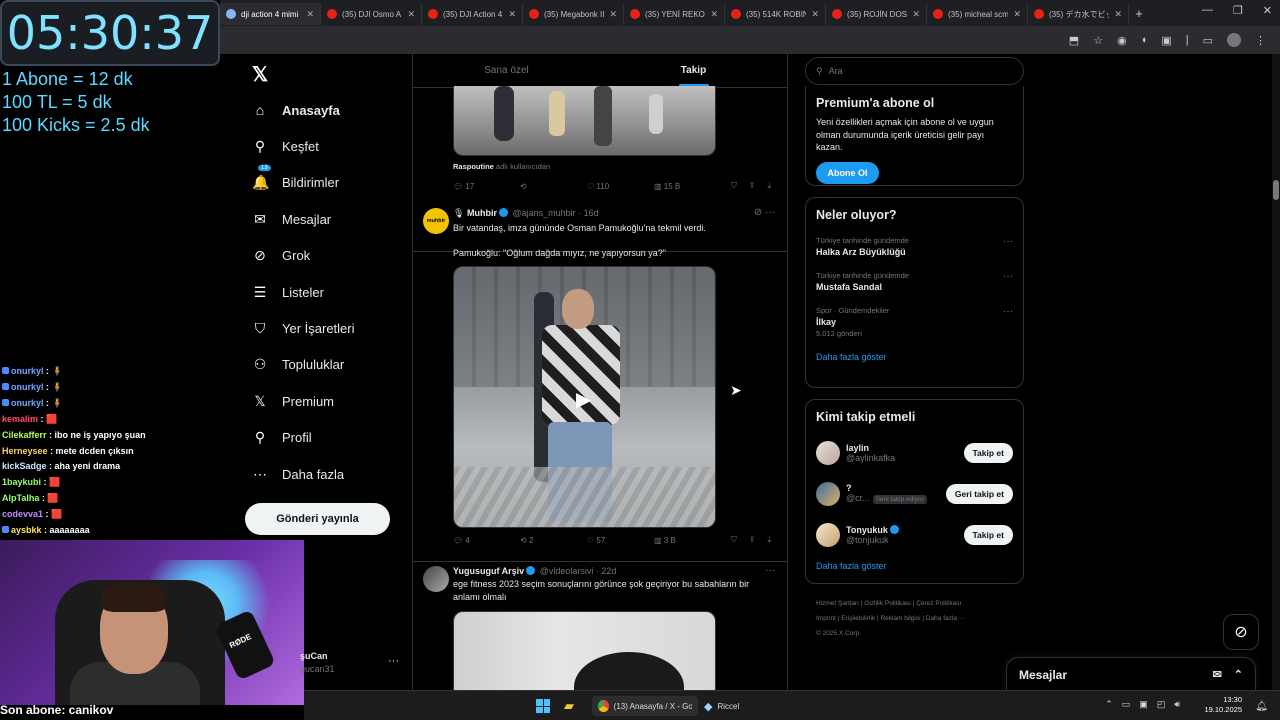 This screenshot has width=1280, height=720. I want to click on start-button, so click(543, 706).